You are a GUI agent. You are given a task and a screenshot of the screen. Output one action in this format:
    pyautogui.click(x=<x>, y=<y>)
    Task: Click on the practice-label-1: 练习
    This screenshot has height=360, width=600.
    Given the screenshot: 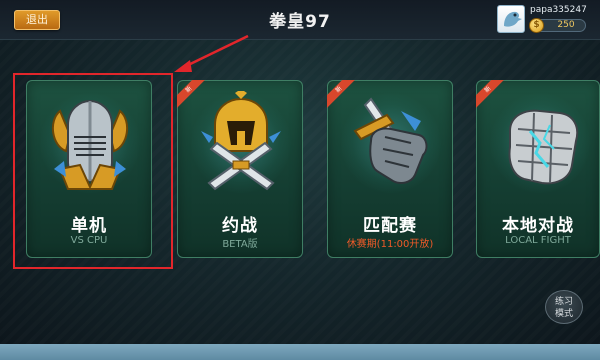 What is the action you would take?
    pyautogui.click(x=563, y=302)
    